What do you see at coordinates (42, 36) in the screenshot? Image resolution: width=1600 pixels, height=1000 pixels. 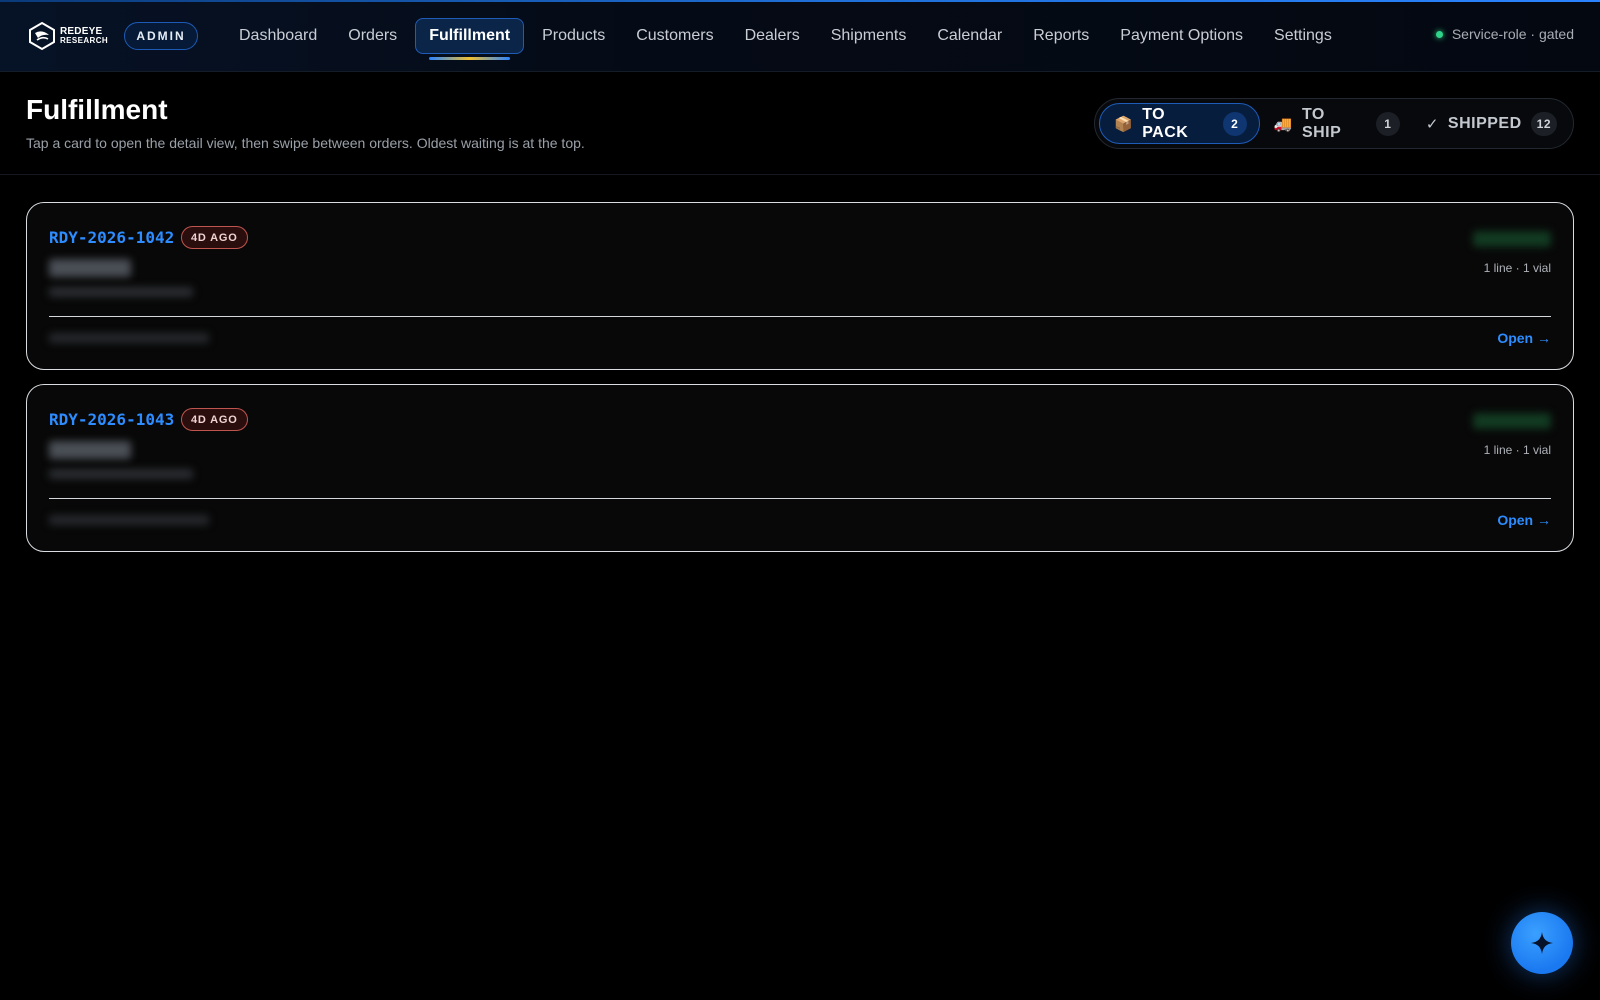 I see `redeye-logo-icon` at bounding box center [42, 36].